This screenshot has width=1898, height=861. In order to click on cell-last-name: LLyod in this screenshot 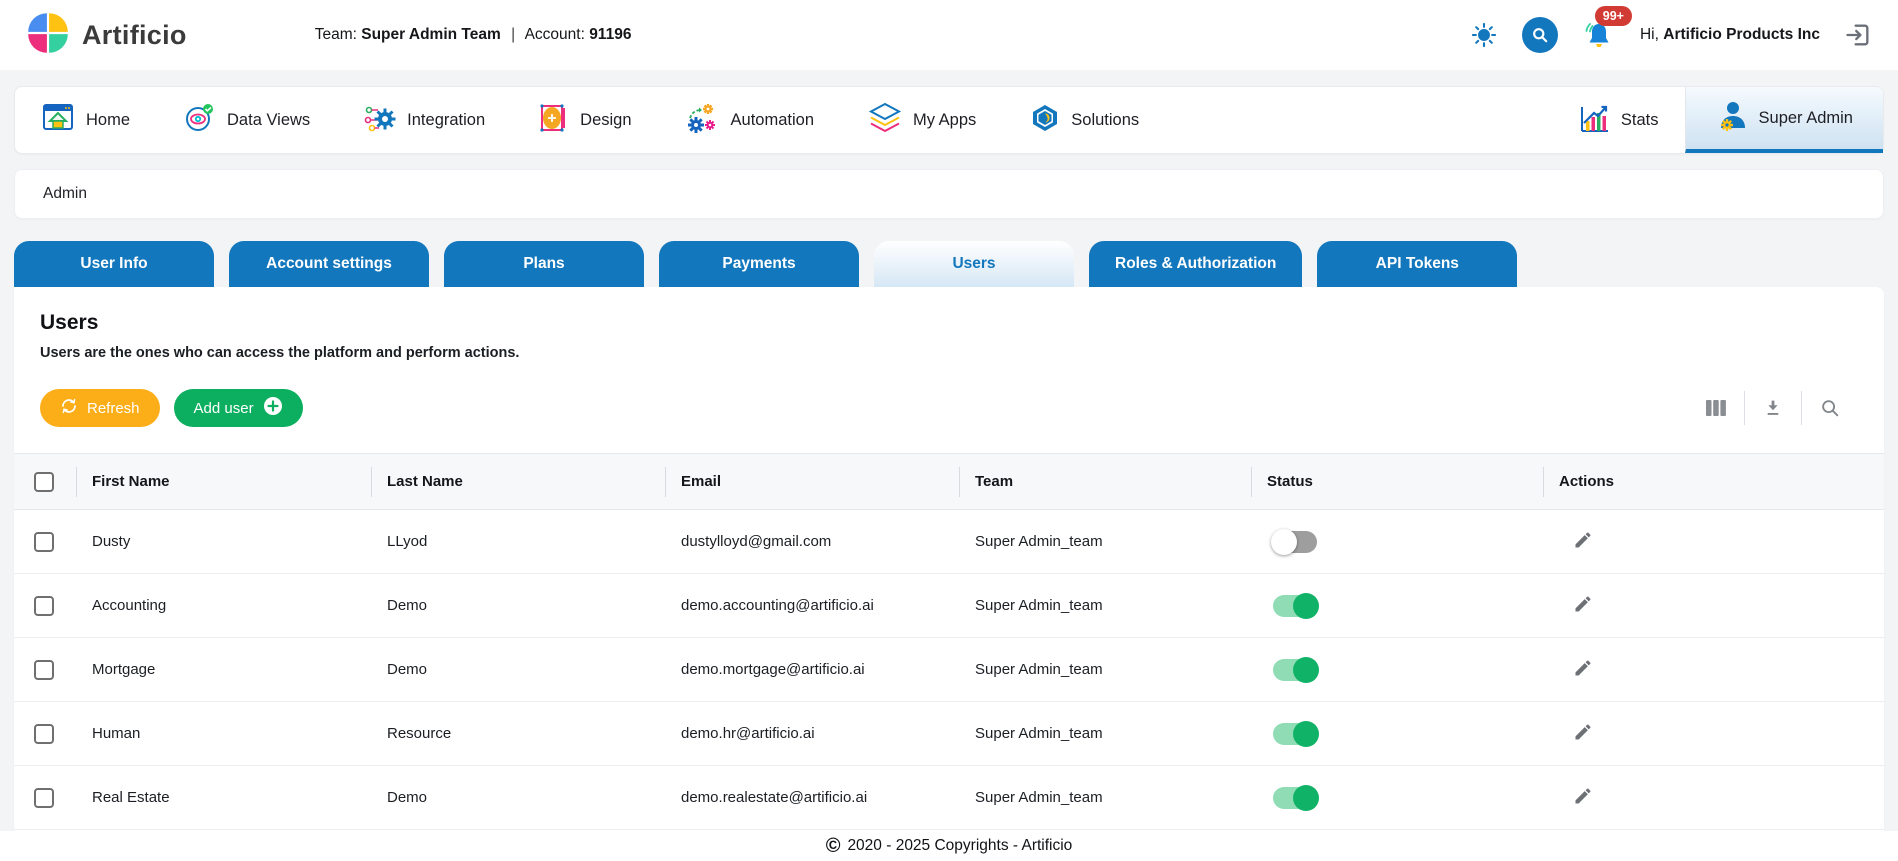, I will do `click(407, 541)`.